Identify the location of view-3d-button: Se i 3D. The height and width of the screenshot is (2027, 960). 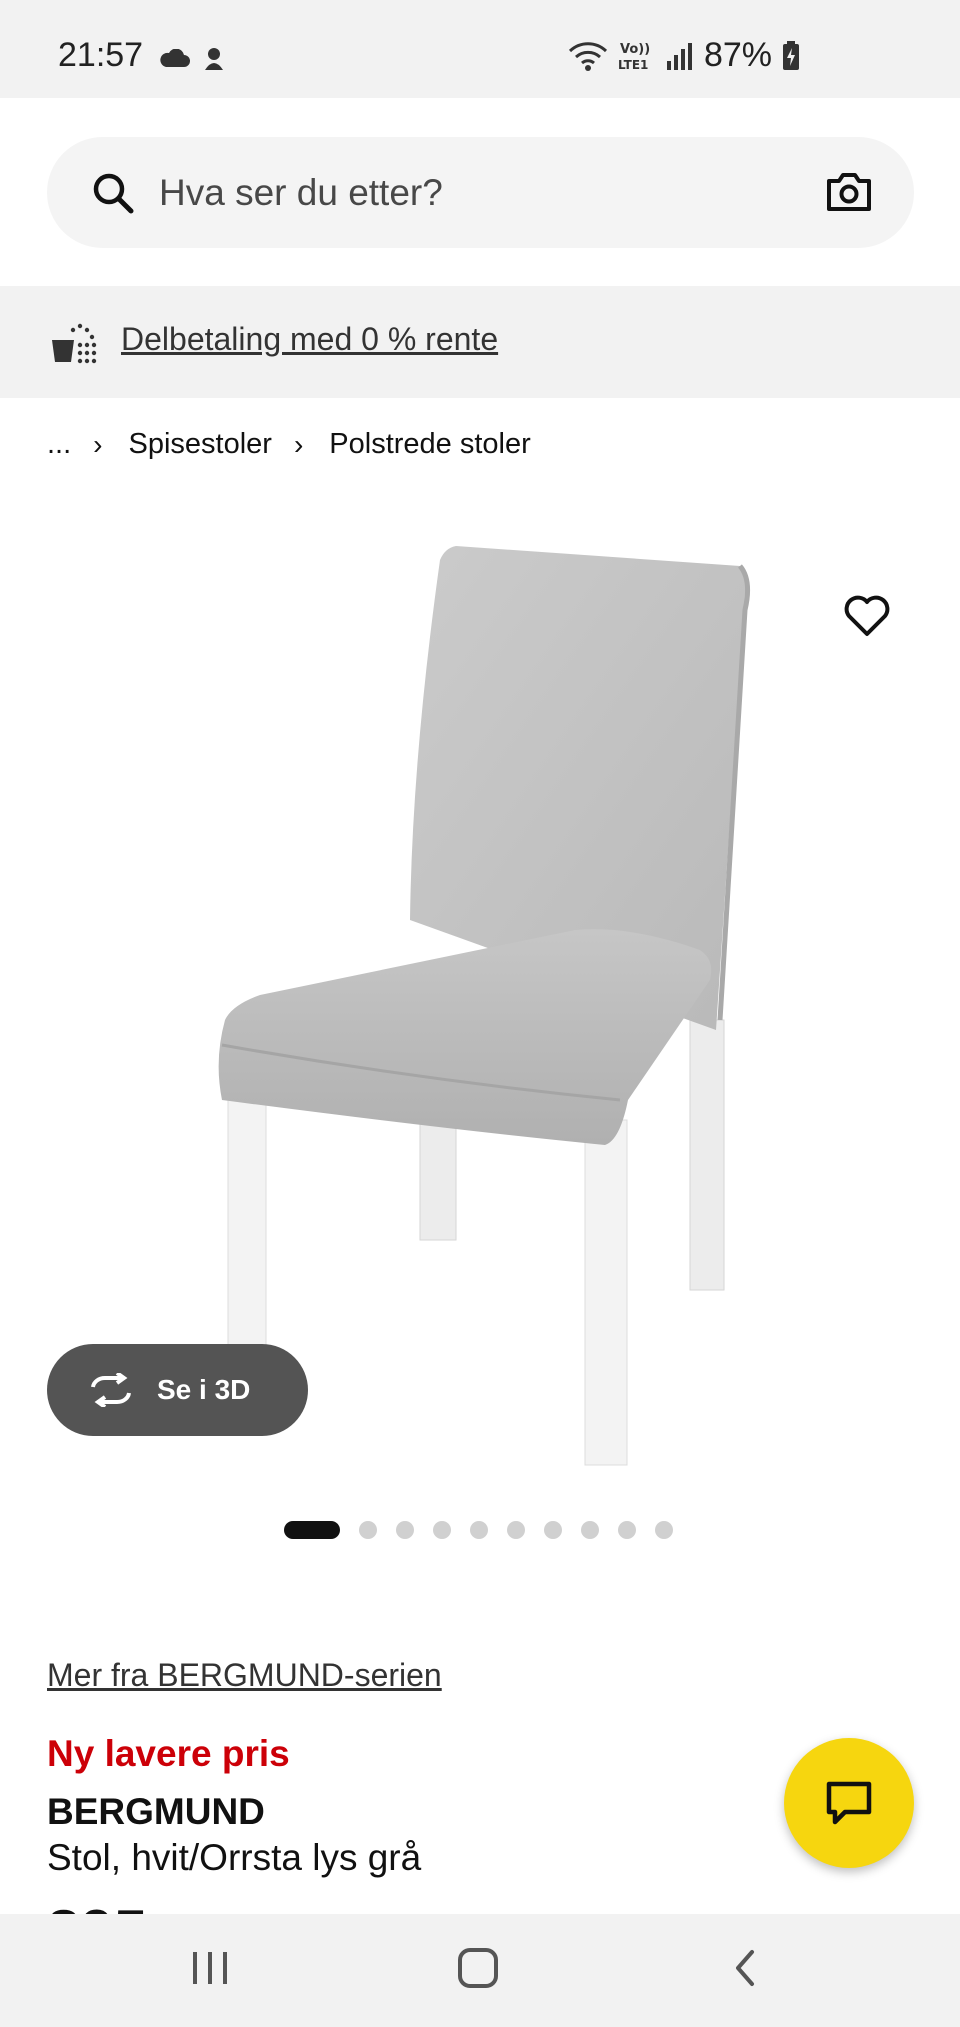
(177, 1390).